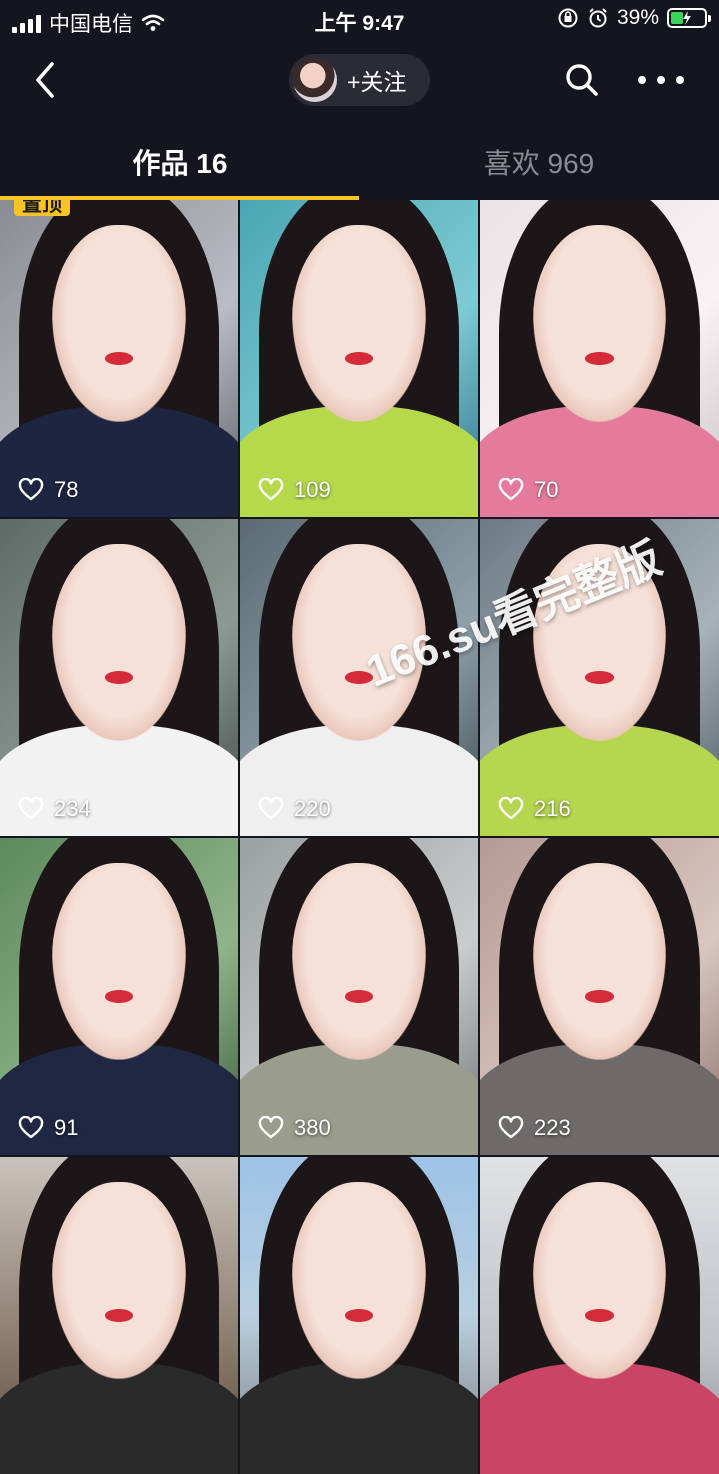 The height and width of the screenshot is (1474, 719). Describe the element at coordinates (315, 80) in the screenshot. I see `avatar` at that location.